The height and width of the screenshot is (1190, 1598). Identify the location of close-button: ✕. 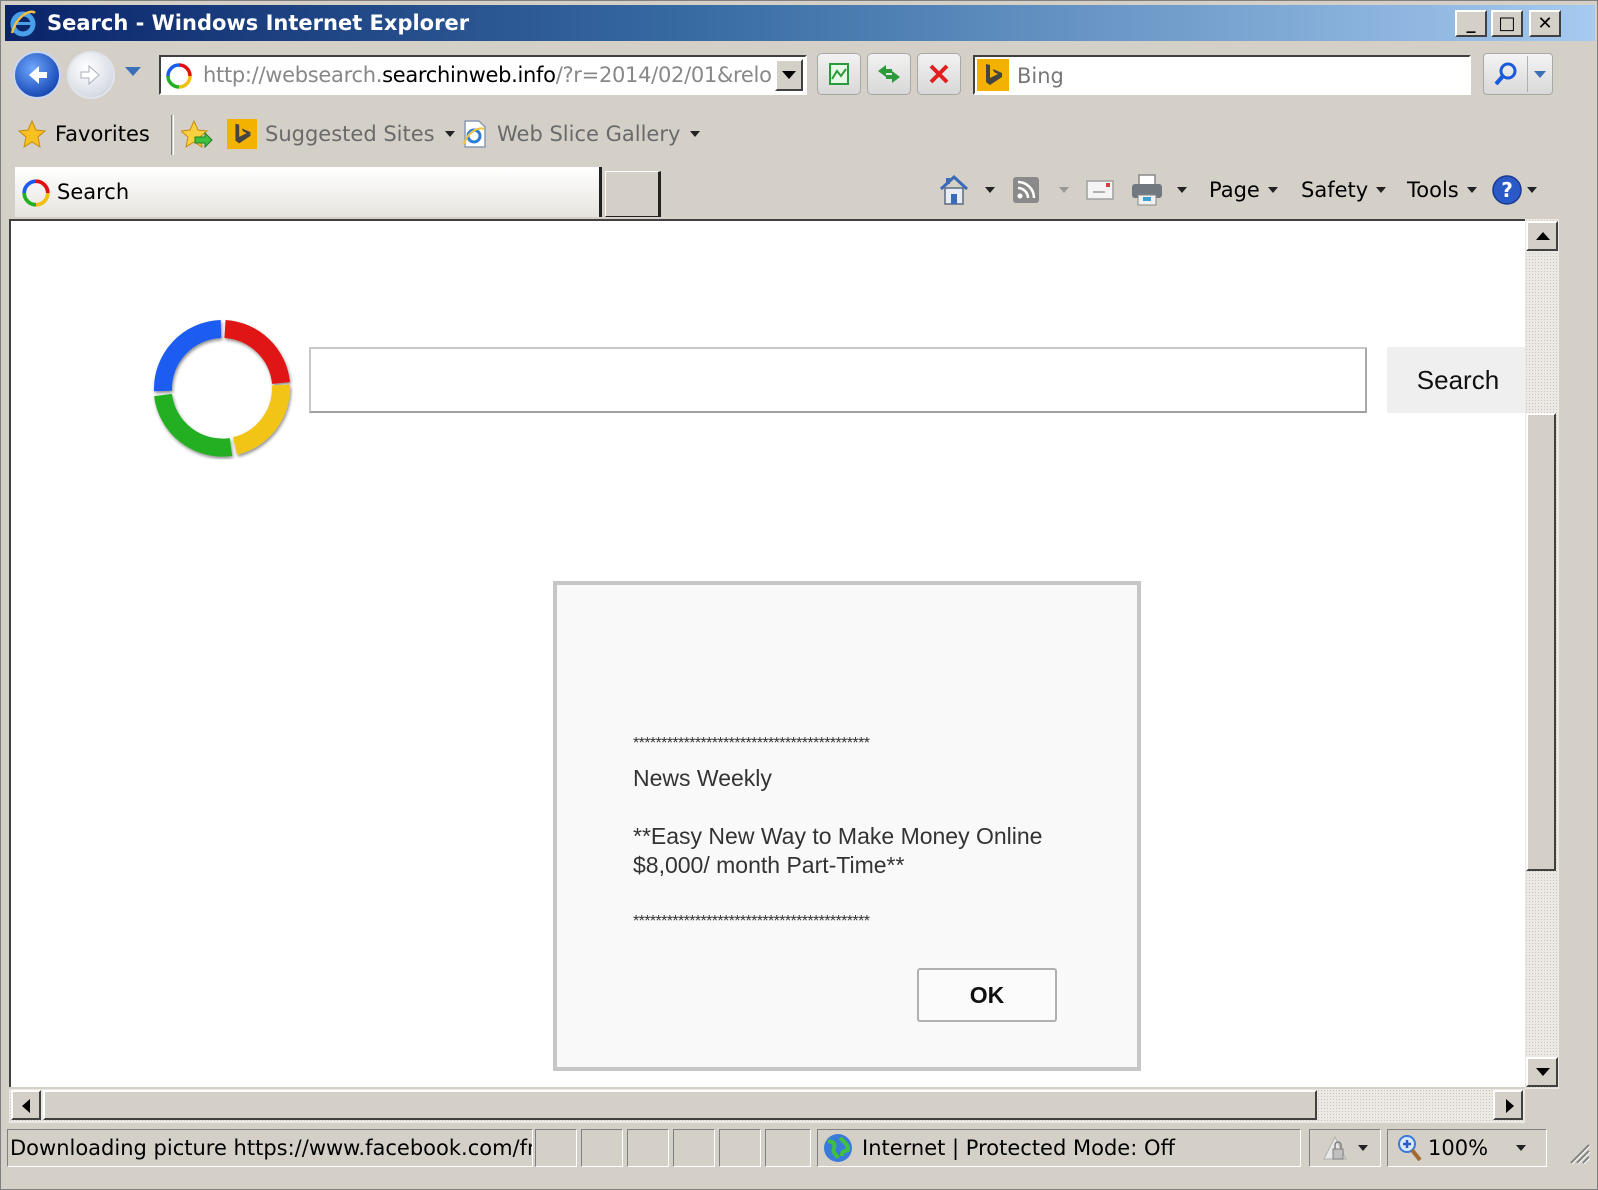
(1545, 23).